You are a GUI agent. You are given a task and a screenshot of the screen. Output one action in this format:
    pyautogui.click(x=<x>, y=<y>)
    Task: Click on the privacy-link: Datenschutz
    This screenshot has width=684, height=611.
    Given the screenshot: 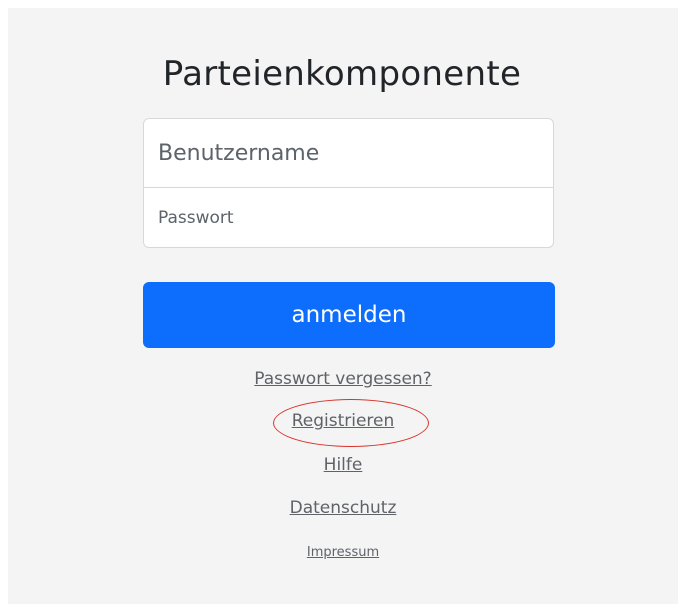 What is the action you would take?
    pyautogui.click(x=343, y=508)
    